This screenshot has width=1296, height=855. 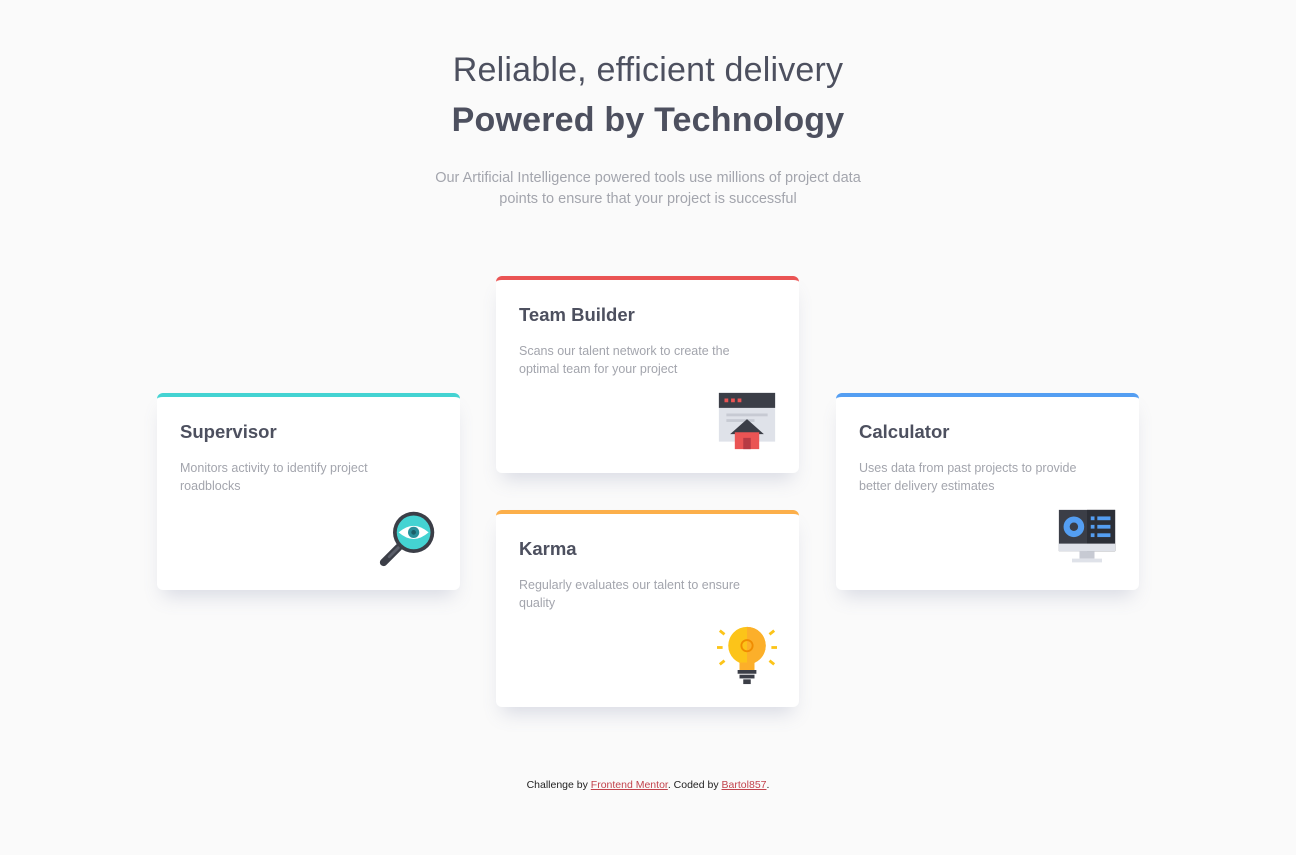 What do you see at coordinates (407, 539) in the screenshot?
I see `magnifier-eye-icon` at bounding box center [407, 539].